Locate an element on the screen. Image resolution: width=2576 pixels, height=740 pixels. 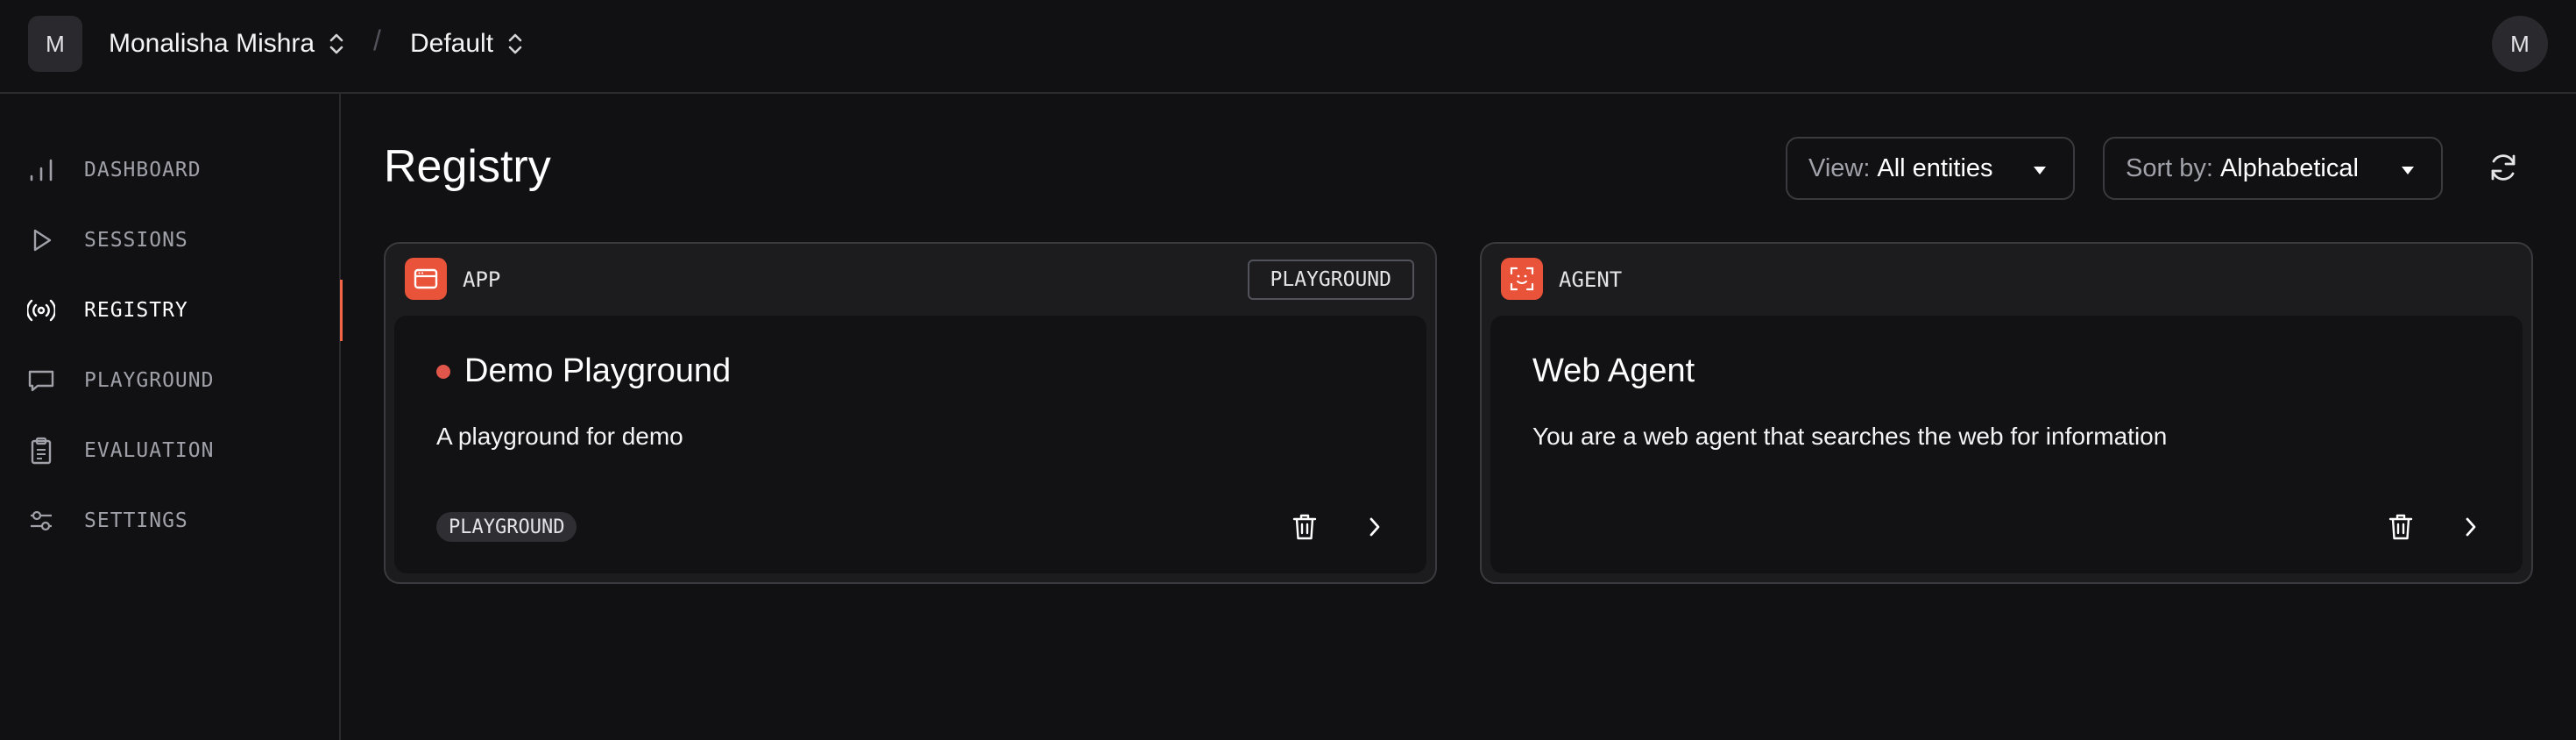
view-filter-prefix: View: is located at coordinates (1839, 167).